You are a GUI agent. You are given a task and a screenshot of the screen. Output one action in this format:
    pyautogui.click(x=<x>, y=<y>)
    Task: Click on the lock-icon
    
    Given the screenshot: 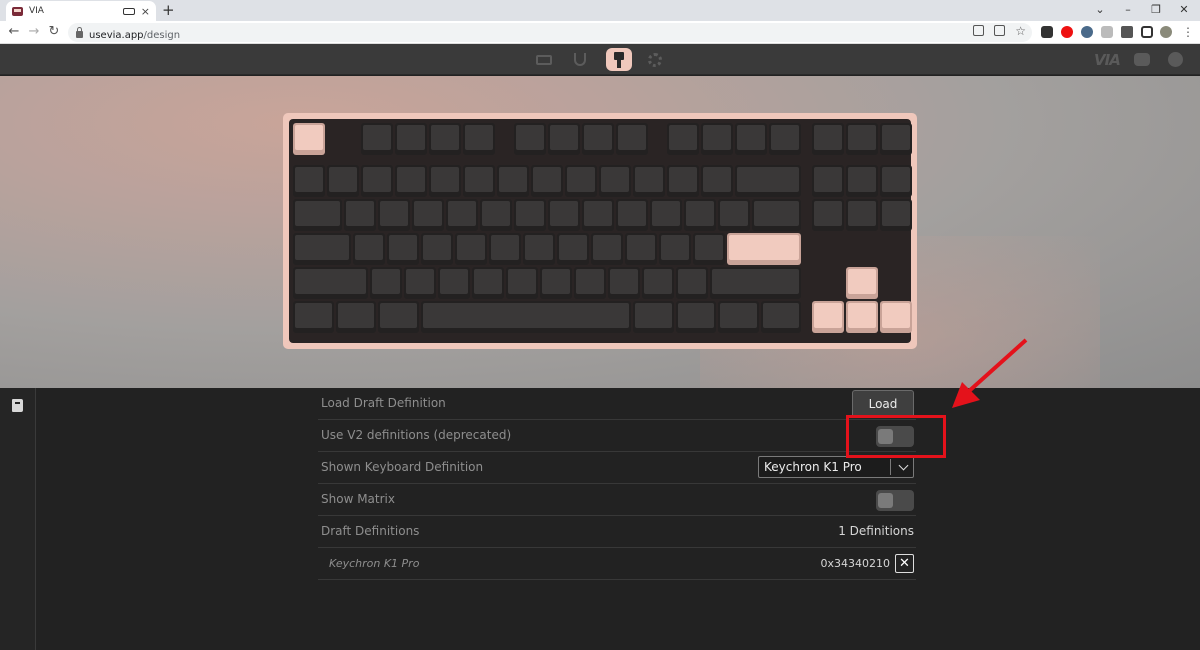 What is the action you would take?
    pyautogui.click(x=79, y=32)
    